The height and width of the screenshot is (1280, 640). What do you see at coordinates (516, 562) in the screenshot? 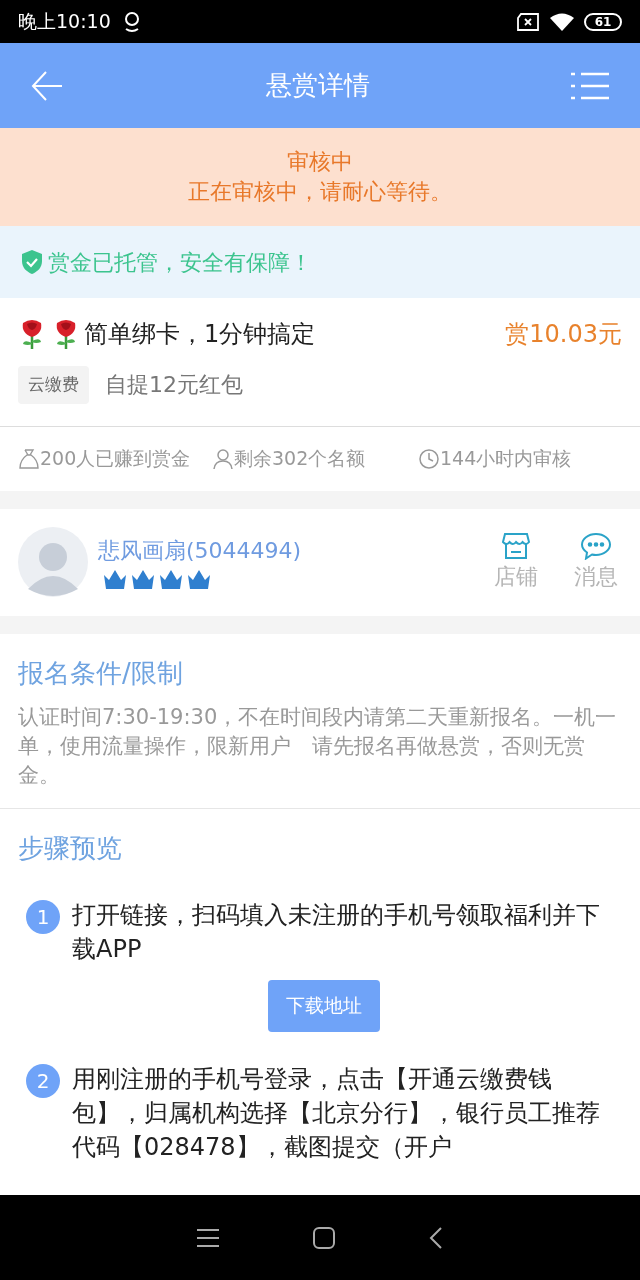
I see `shop-button: 店铺` at bounding box center [516, 562].